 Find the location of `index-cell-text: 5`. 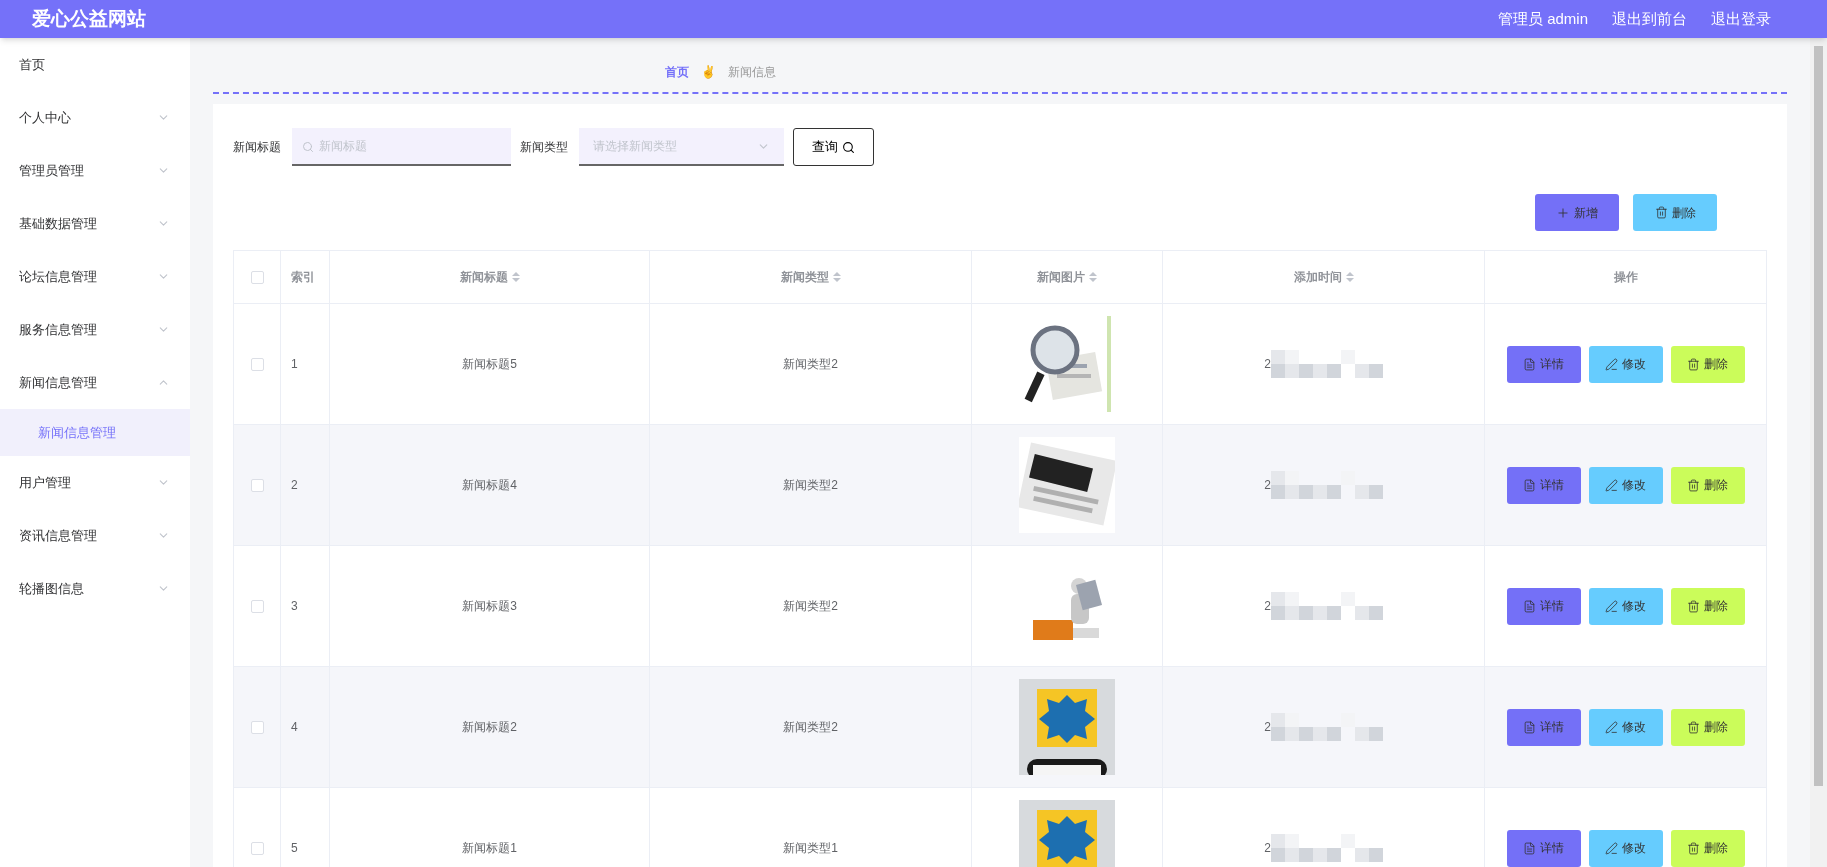

index-cell-text: 5 is located at coordinates (294, 848).